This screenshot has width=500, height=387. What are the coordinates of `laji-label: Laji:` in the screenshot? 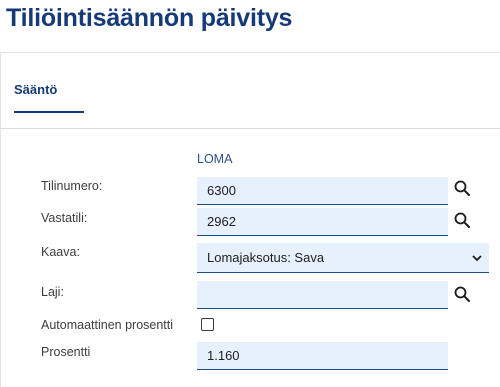 It's located at (52, 292).